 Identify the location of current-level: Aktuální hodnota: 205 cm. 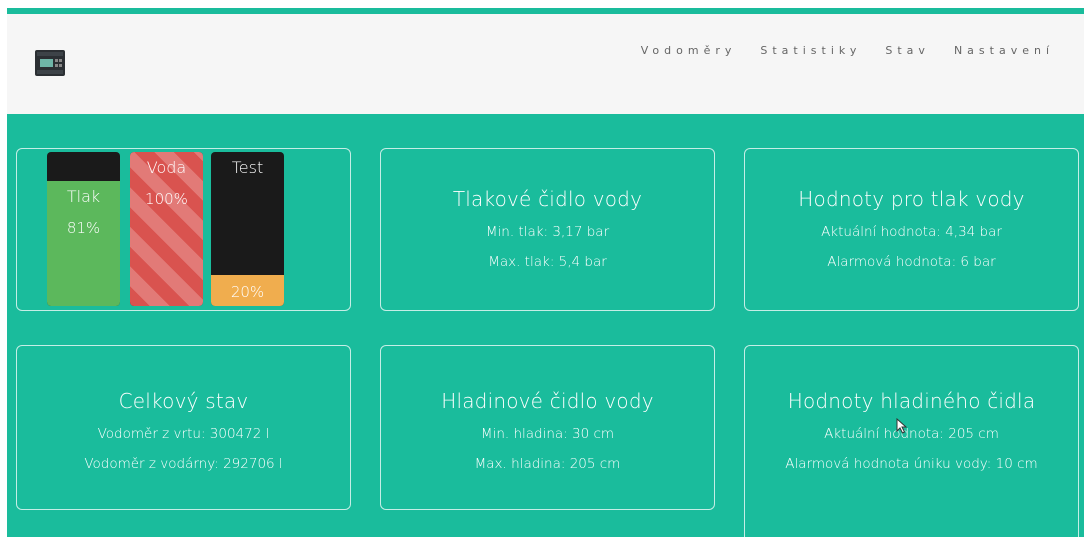
(911, 434).